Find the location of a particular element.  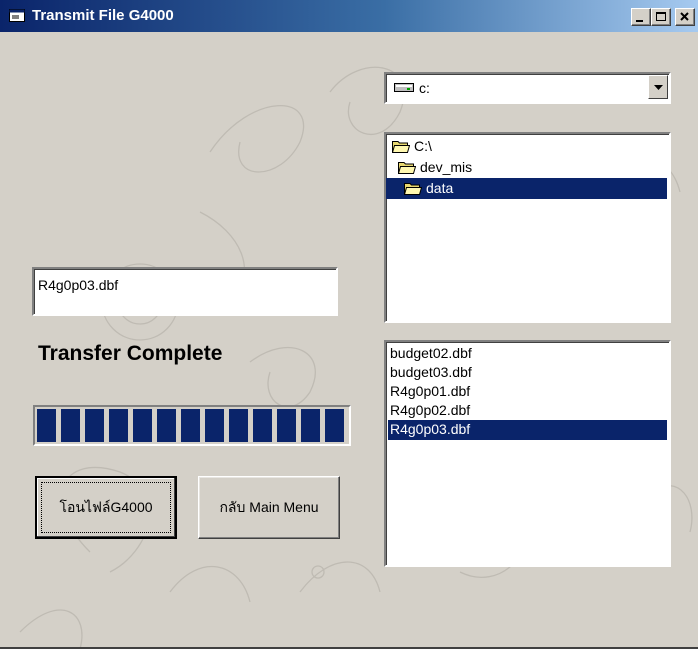

main-menu-label: กลับ Main Menu is located at coordinates (269, 506).